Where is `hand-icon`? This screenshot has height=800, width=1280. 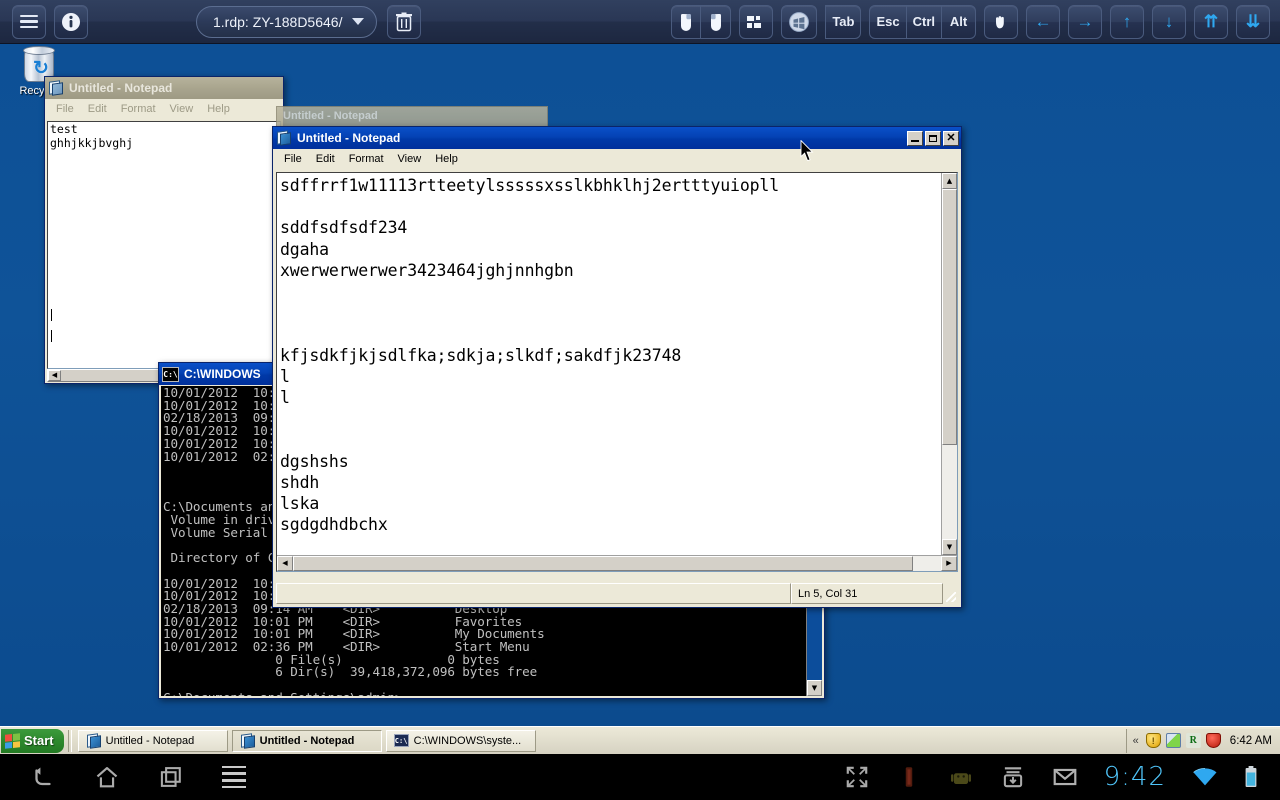 hand-icon is located at coordinates (1000, 21).